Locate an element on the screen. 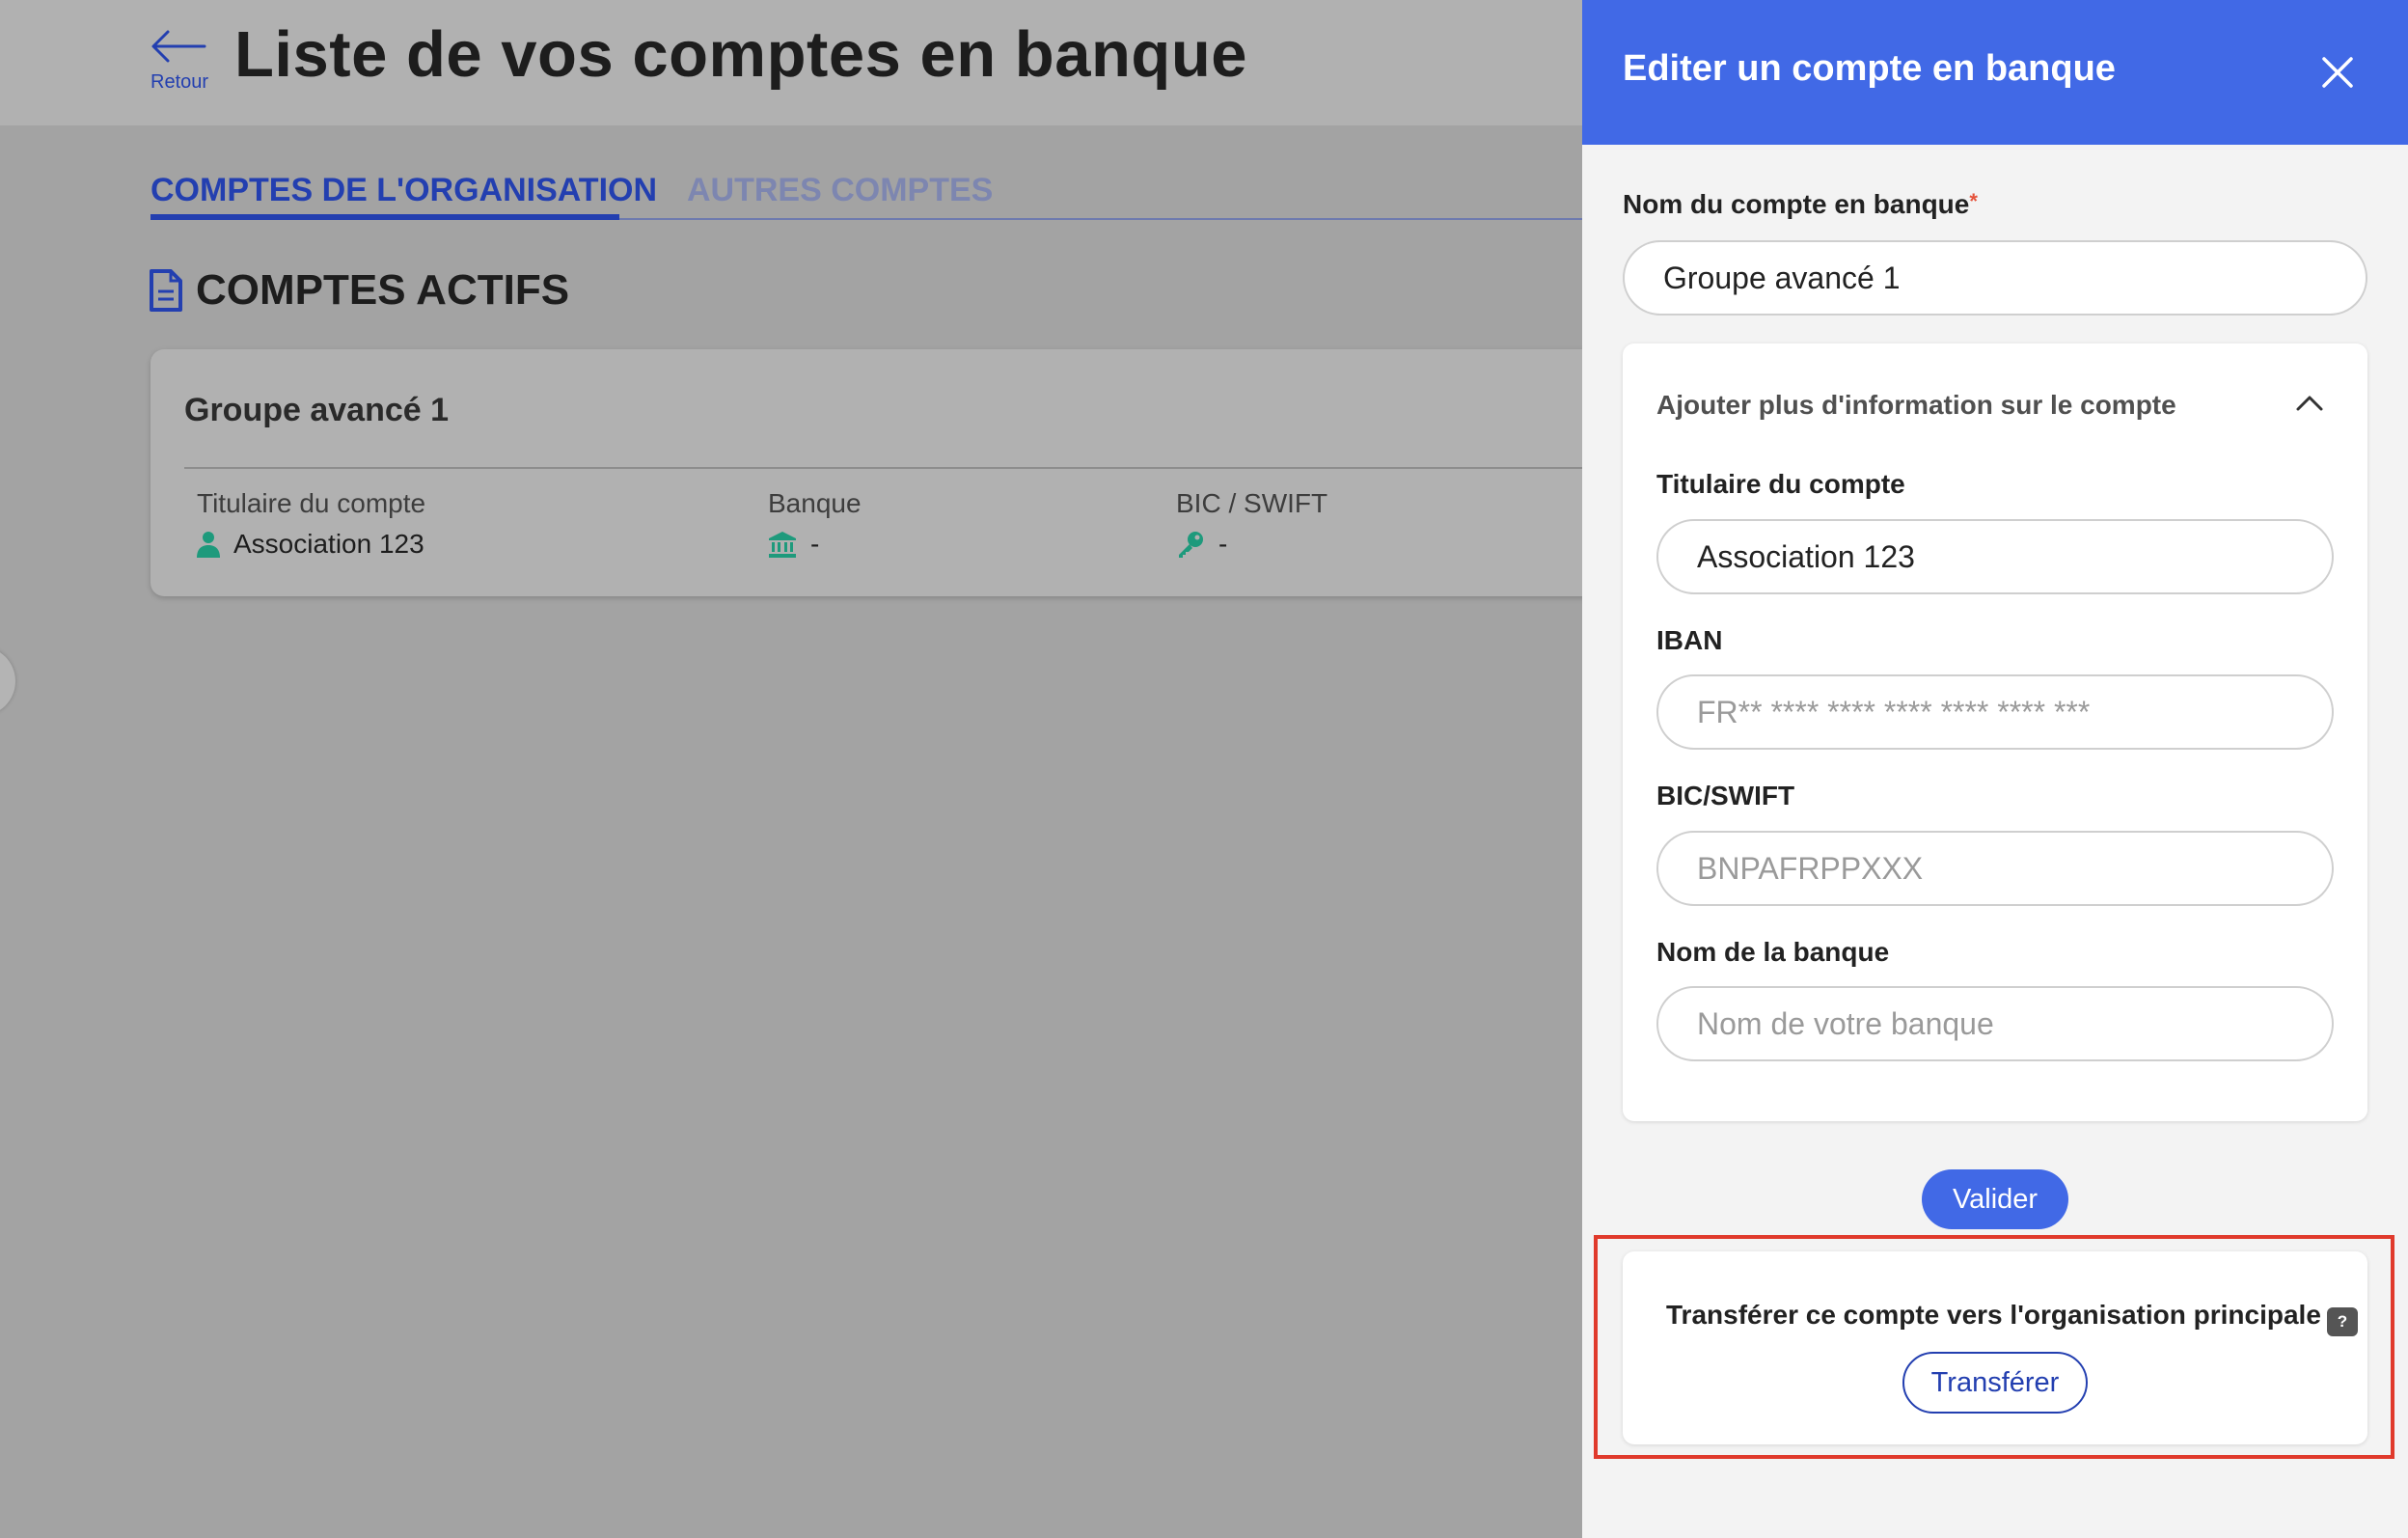 The width and height of the screenshot is (2408, 1538). tab-organisation-accounts: COMPTES DE L'ORGANISATION is located at coordinates (403, 191).